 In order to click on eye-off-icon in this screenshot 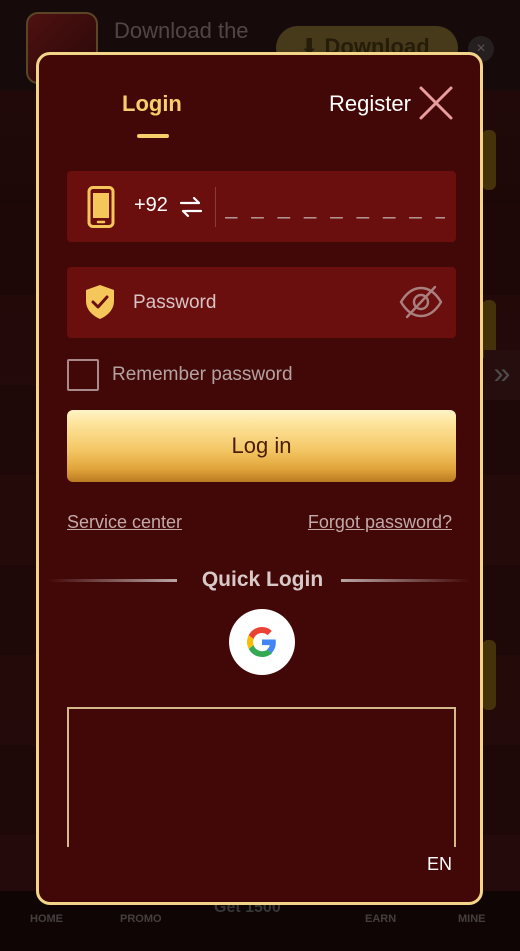, I will do `click(421, 302)`.